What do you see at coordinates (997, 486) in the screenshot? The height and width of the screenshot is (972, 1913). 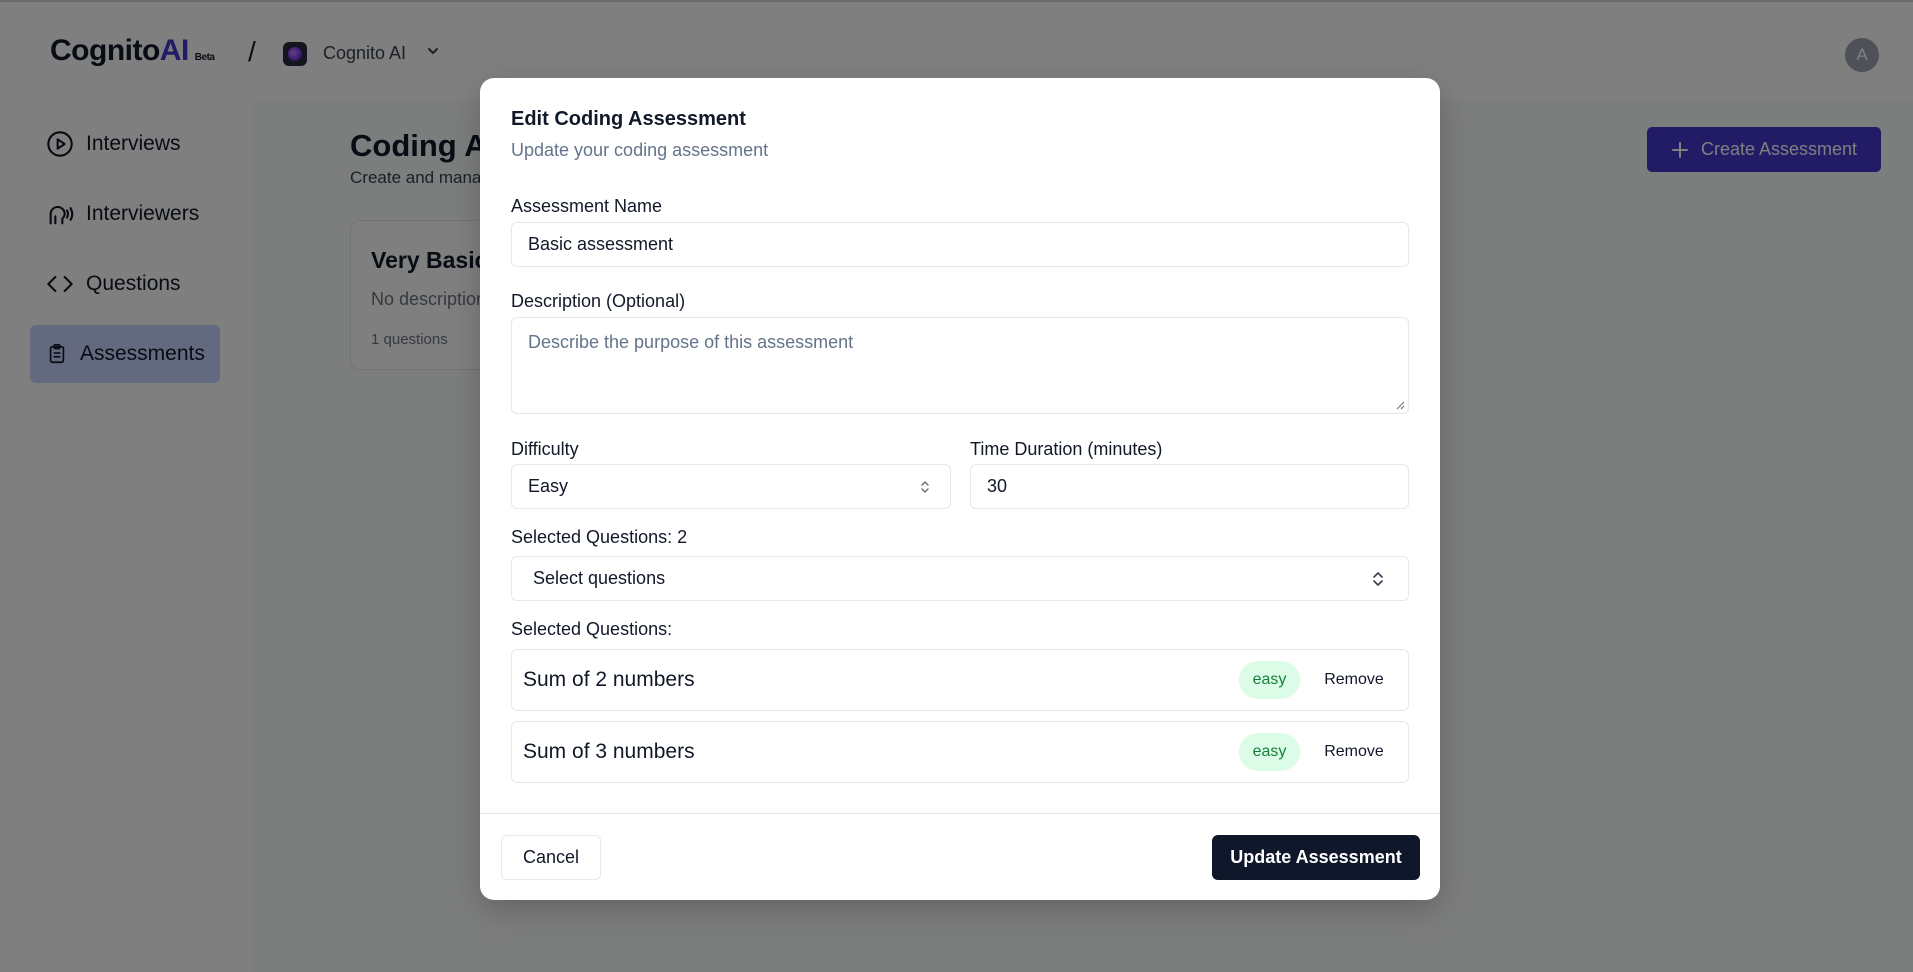 I see `duration-value: 30` at bounding box center [997, 486].